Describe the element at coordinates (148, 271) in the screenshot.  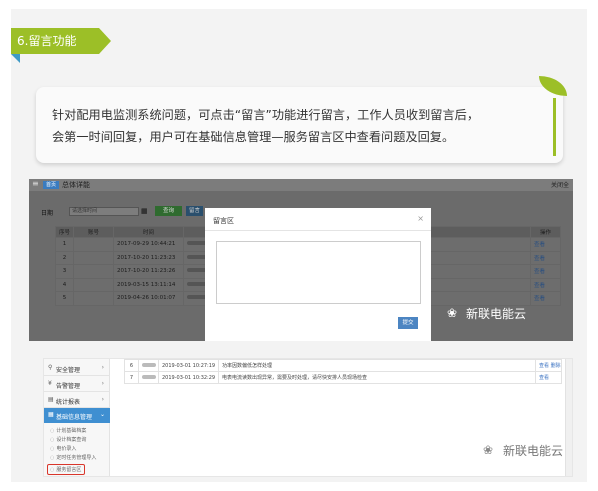
I see `row-time: 2017-10-20 11:23:26` at that location.